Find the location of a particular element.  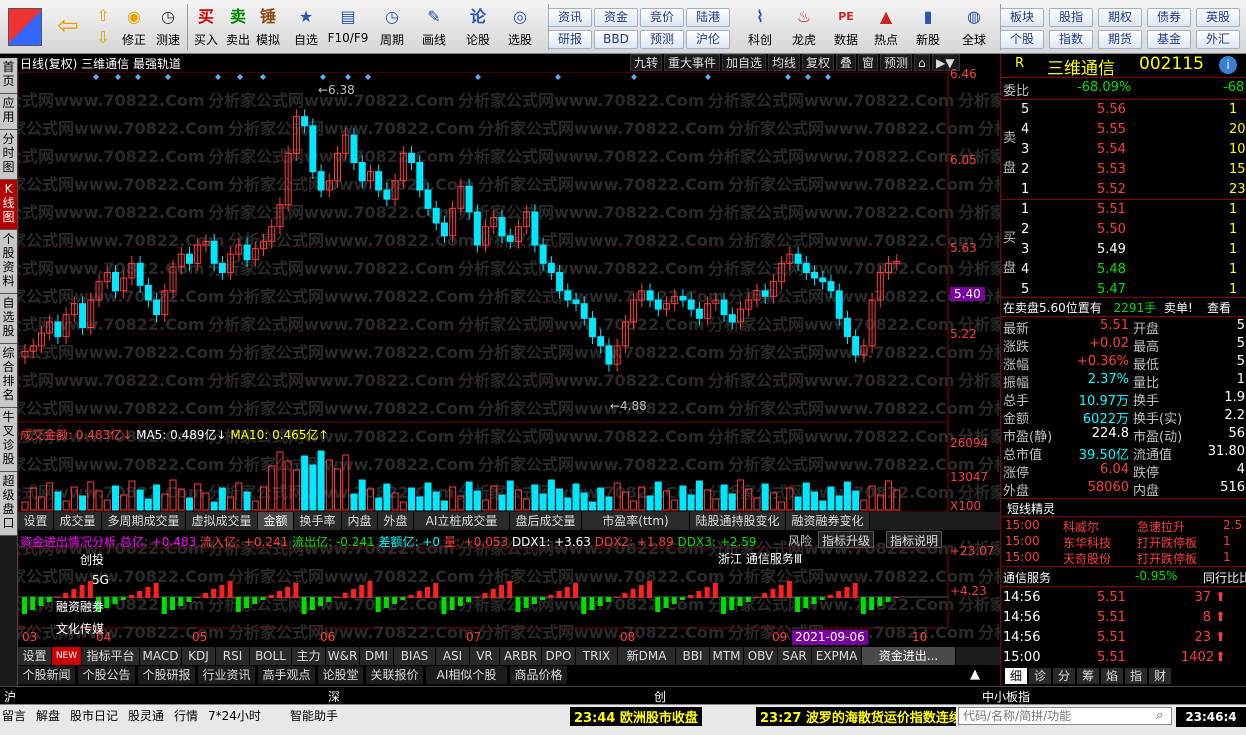

left-tab-2: 分时图 is located at coordinates (8, 155).